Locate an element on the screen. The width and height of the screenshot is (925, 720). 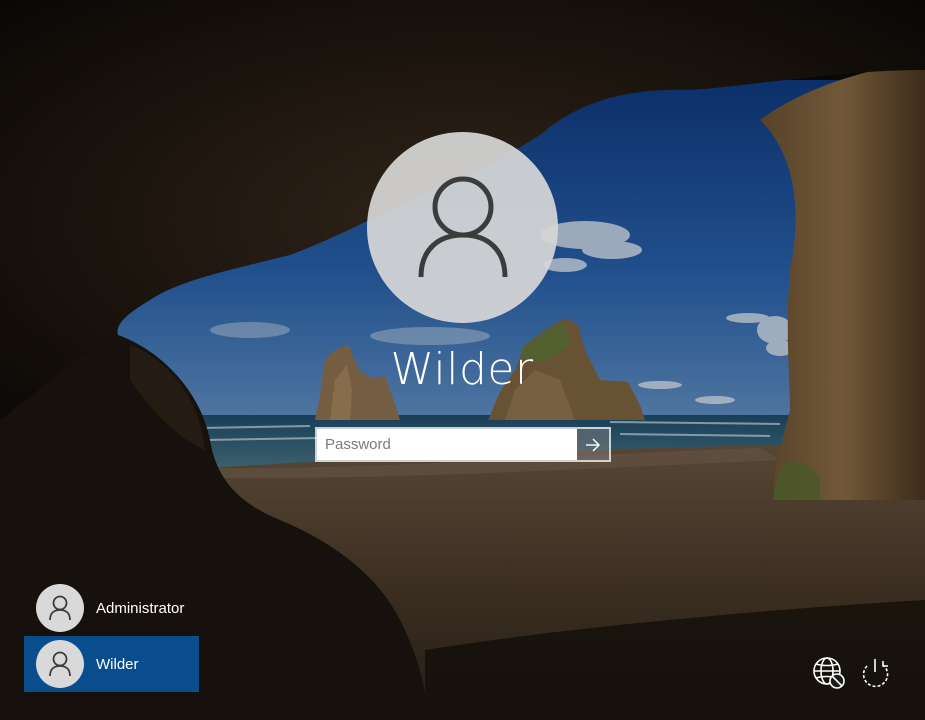
user-tile-wilder: Wilder is located at coordinates (111, 664).